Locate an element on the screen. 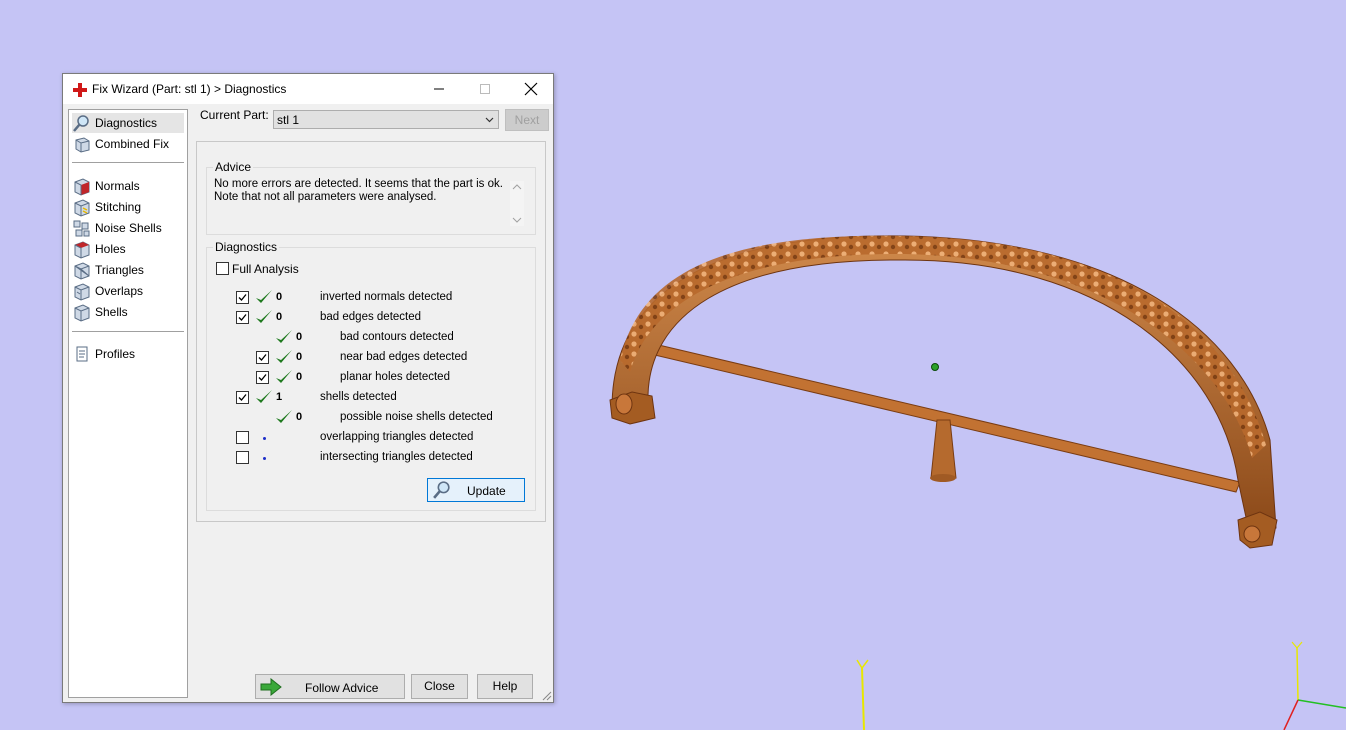 This screenshot has width=1346, height=730. normals-cube-icon is located at coordinates (82, 186).